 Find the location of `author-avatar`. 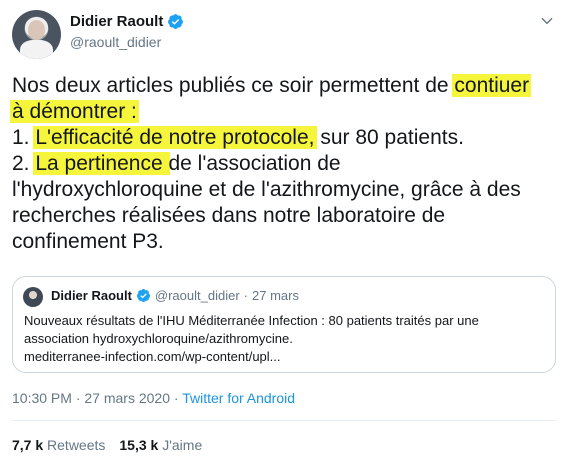

author-avatar is located at coordinates (36, 34).